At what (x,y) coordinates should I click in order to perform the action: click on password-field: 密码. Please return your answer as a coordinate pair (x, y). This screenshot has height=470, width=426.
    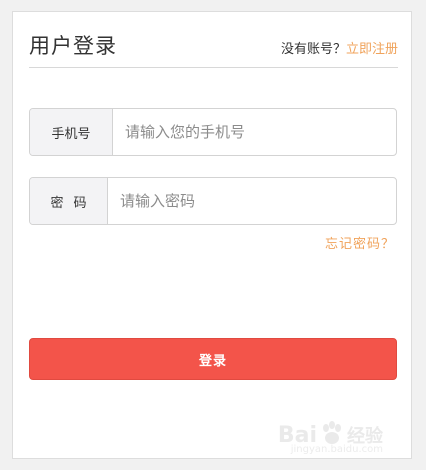
    Looking at the image, I should click on (213, 201).